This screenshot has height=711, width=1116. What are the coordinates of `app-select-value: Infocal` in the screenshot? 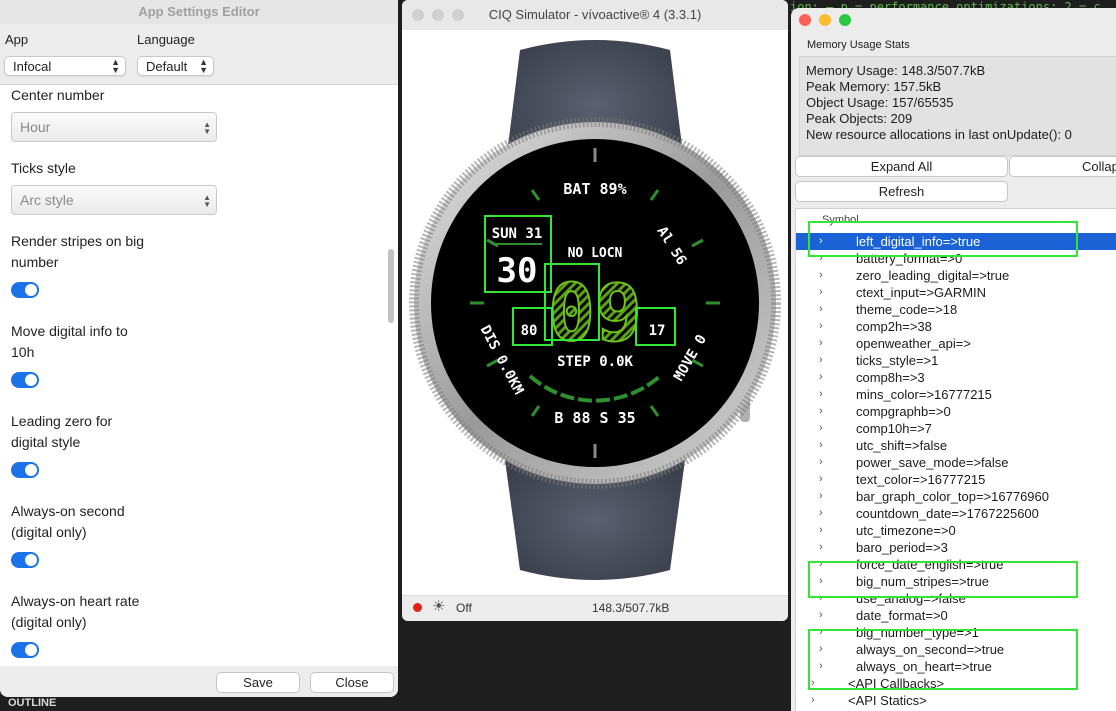 It's located at (32, 66).